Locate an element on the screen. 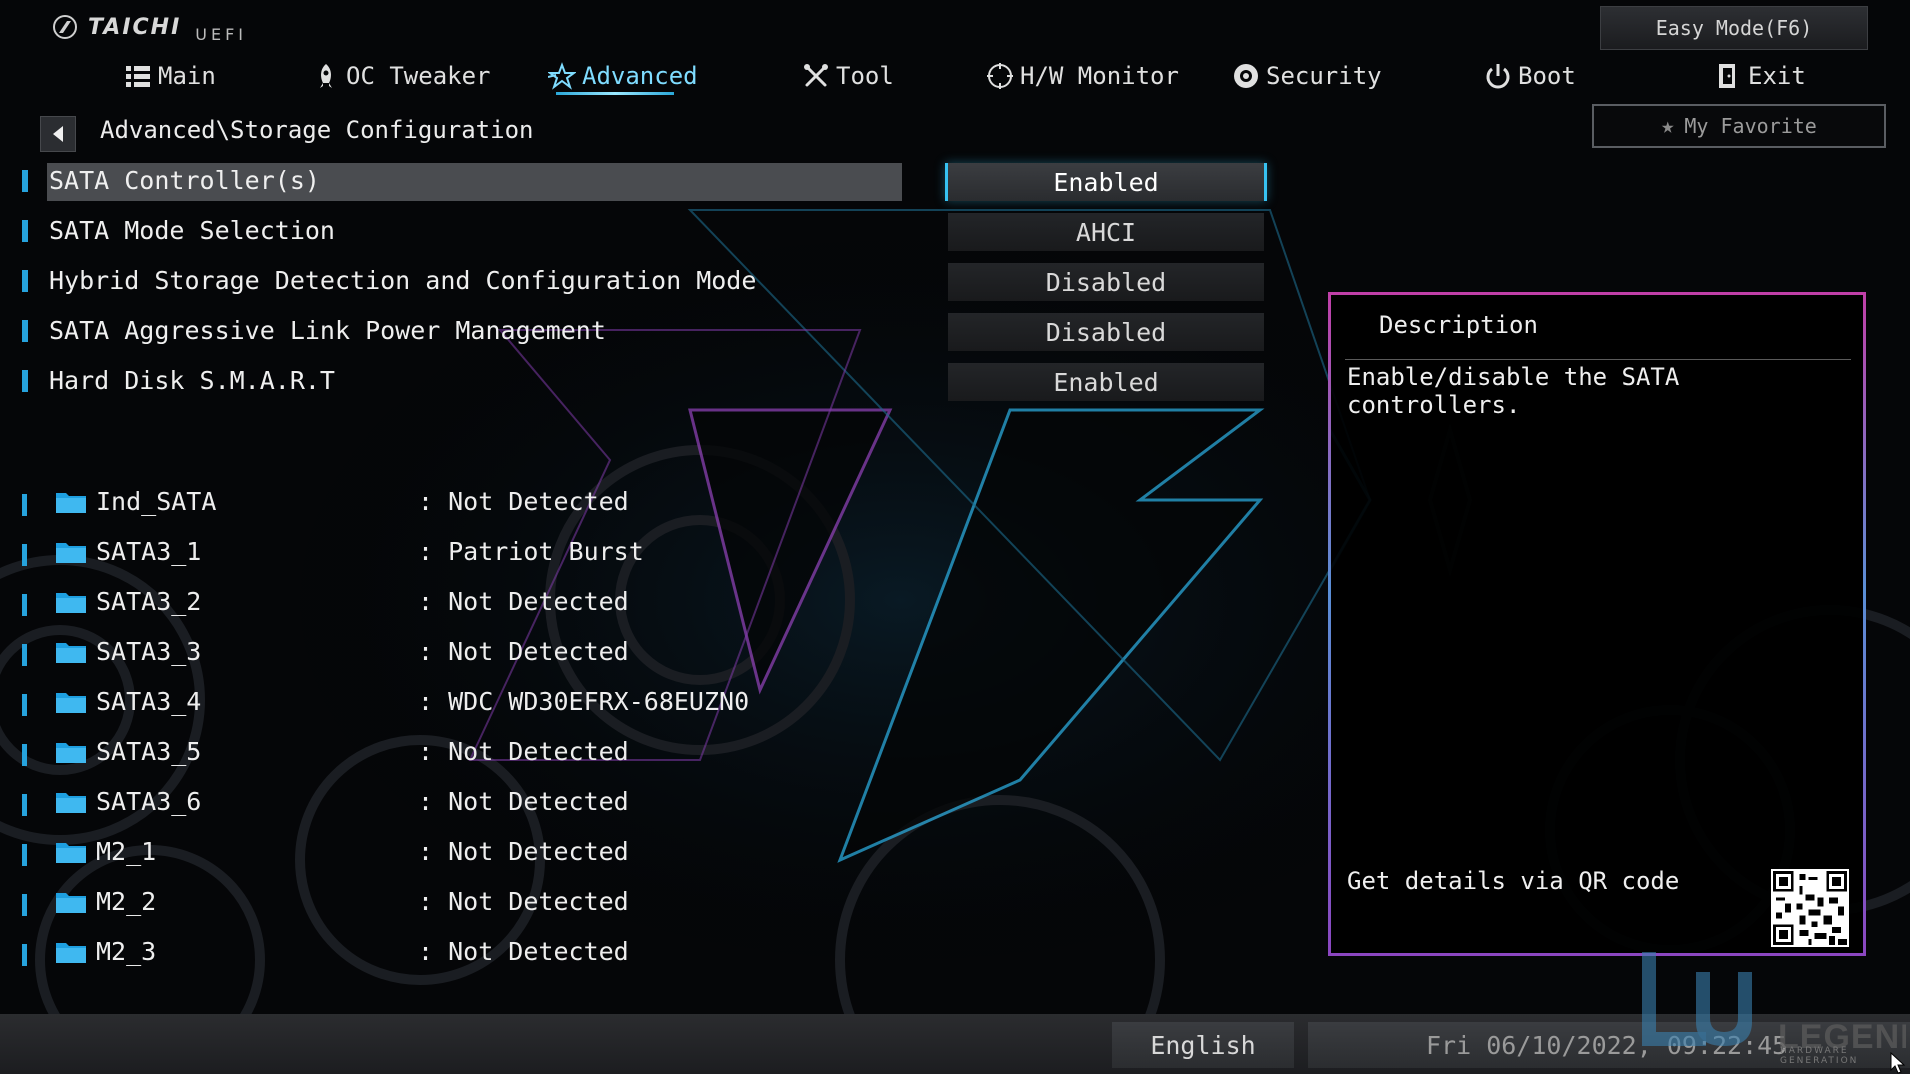 This screenshot has height=1074, width=1910. easy-mode-button: Easy Mode(F6) is located at coordinates (1734, 28).